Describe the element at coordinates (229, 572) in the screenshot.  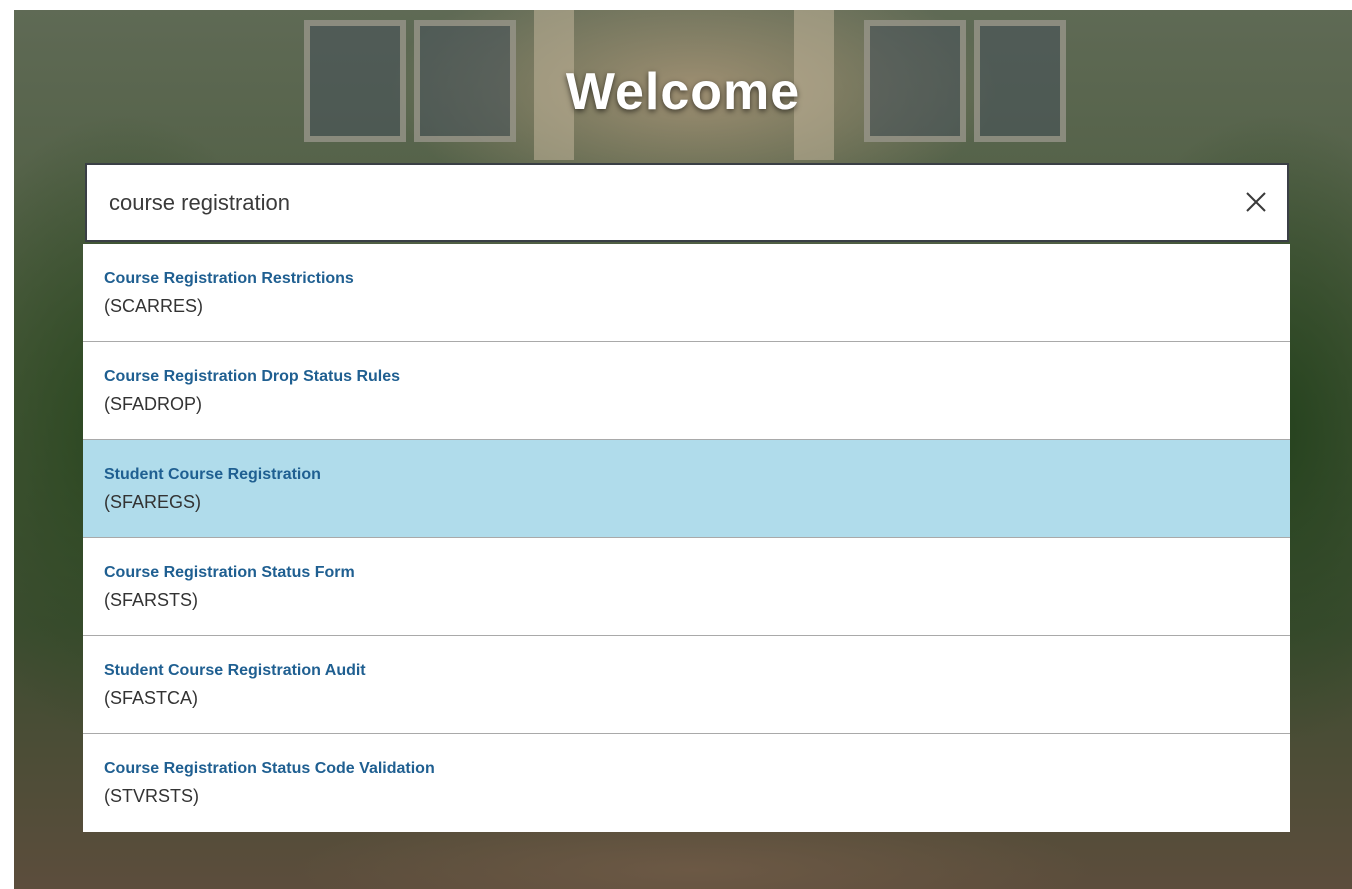
I see `result-title: Course Registration Status Form` at that location.